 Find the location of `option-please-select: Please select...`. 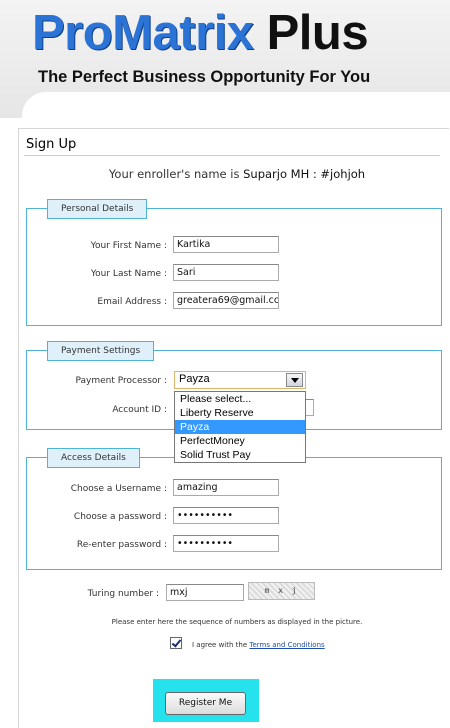

option-please-select: Please select... is located at coordinates (240, 399).